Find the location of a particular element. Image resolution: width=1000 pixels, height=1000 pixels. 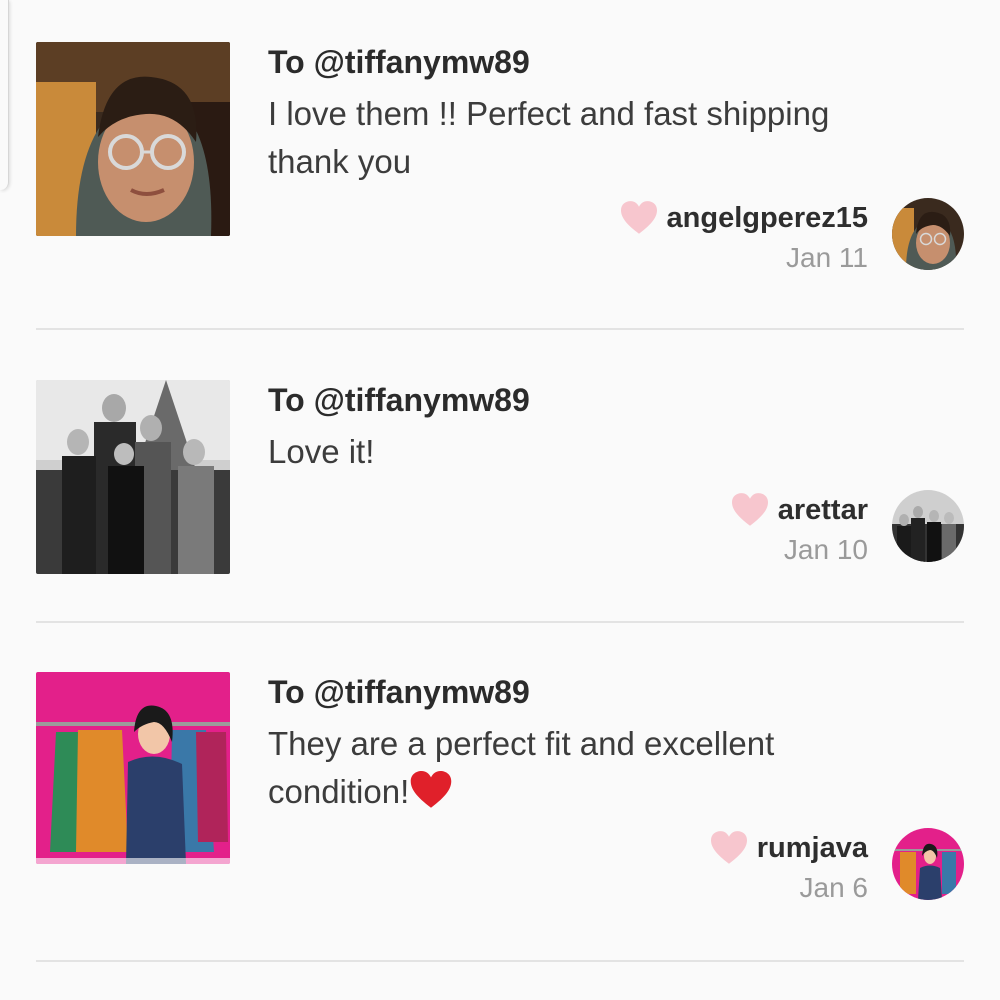

review-username: rumjava is located at coordinates (812, 848).